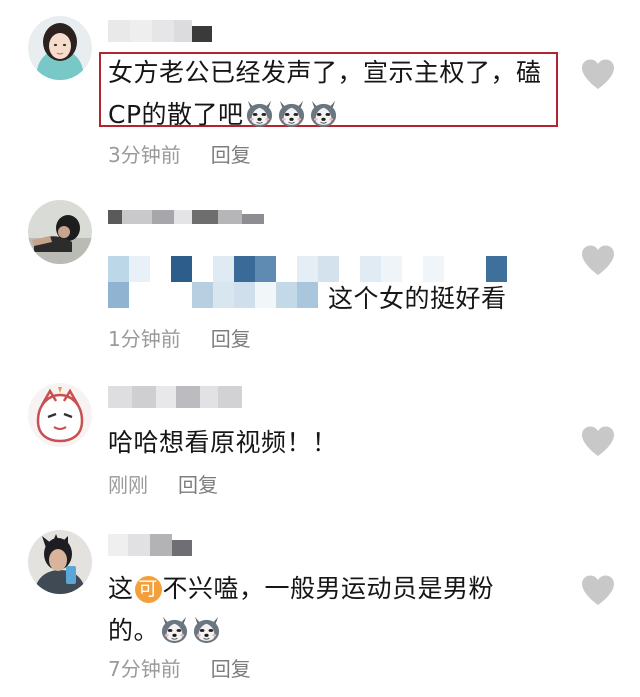 The image size is (640, 697). Describe the element at coordinates (144, 155) in the screenshot. I see `timestamp: 3分钟前` at that location.